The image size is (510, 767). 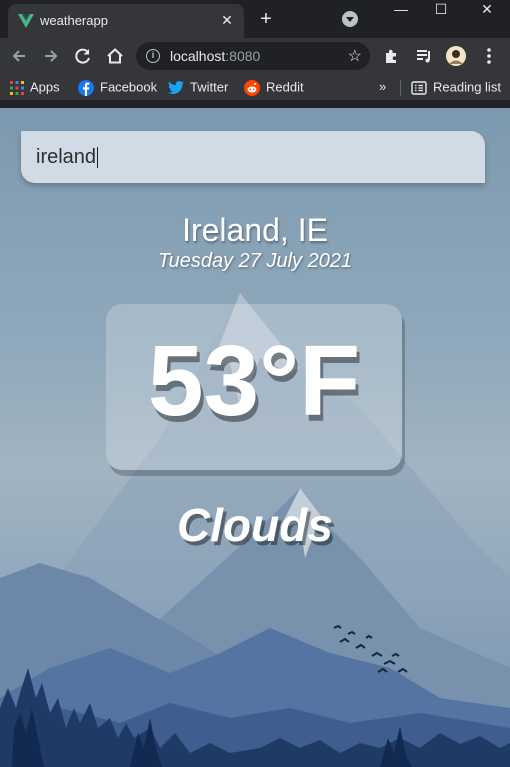 I want to click on temperature-value: 53°F, so click(x=254, y=381).